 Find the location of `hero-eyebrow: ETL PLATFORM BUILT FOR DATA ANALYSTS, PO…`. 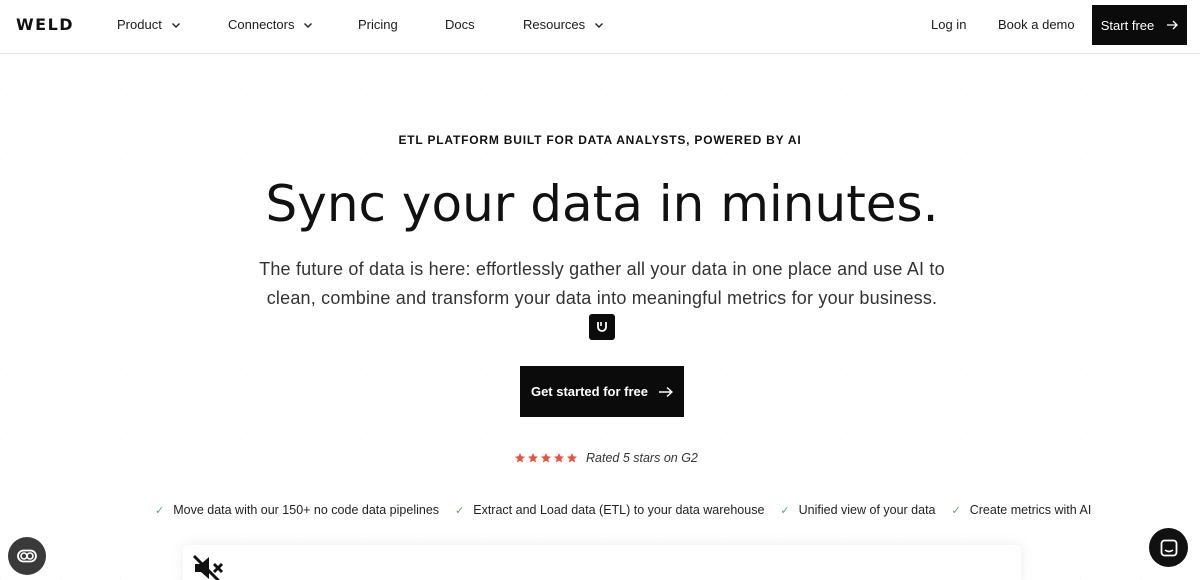

hero-eyebrow: ETL PLATFORM BUILT FOR DATA ANALYSTS, PO… is located at coordinates (600, 140).